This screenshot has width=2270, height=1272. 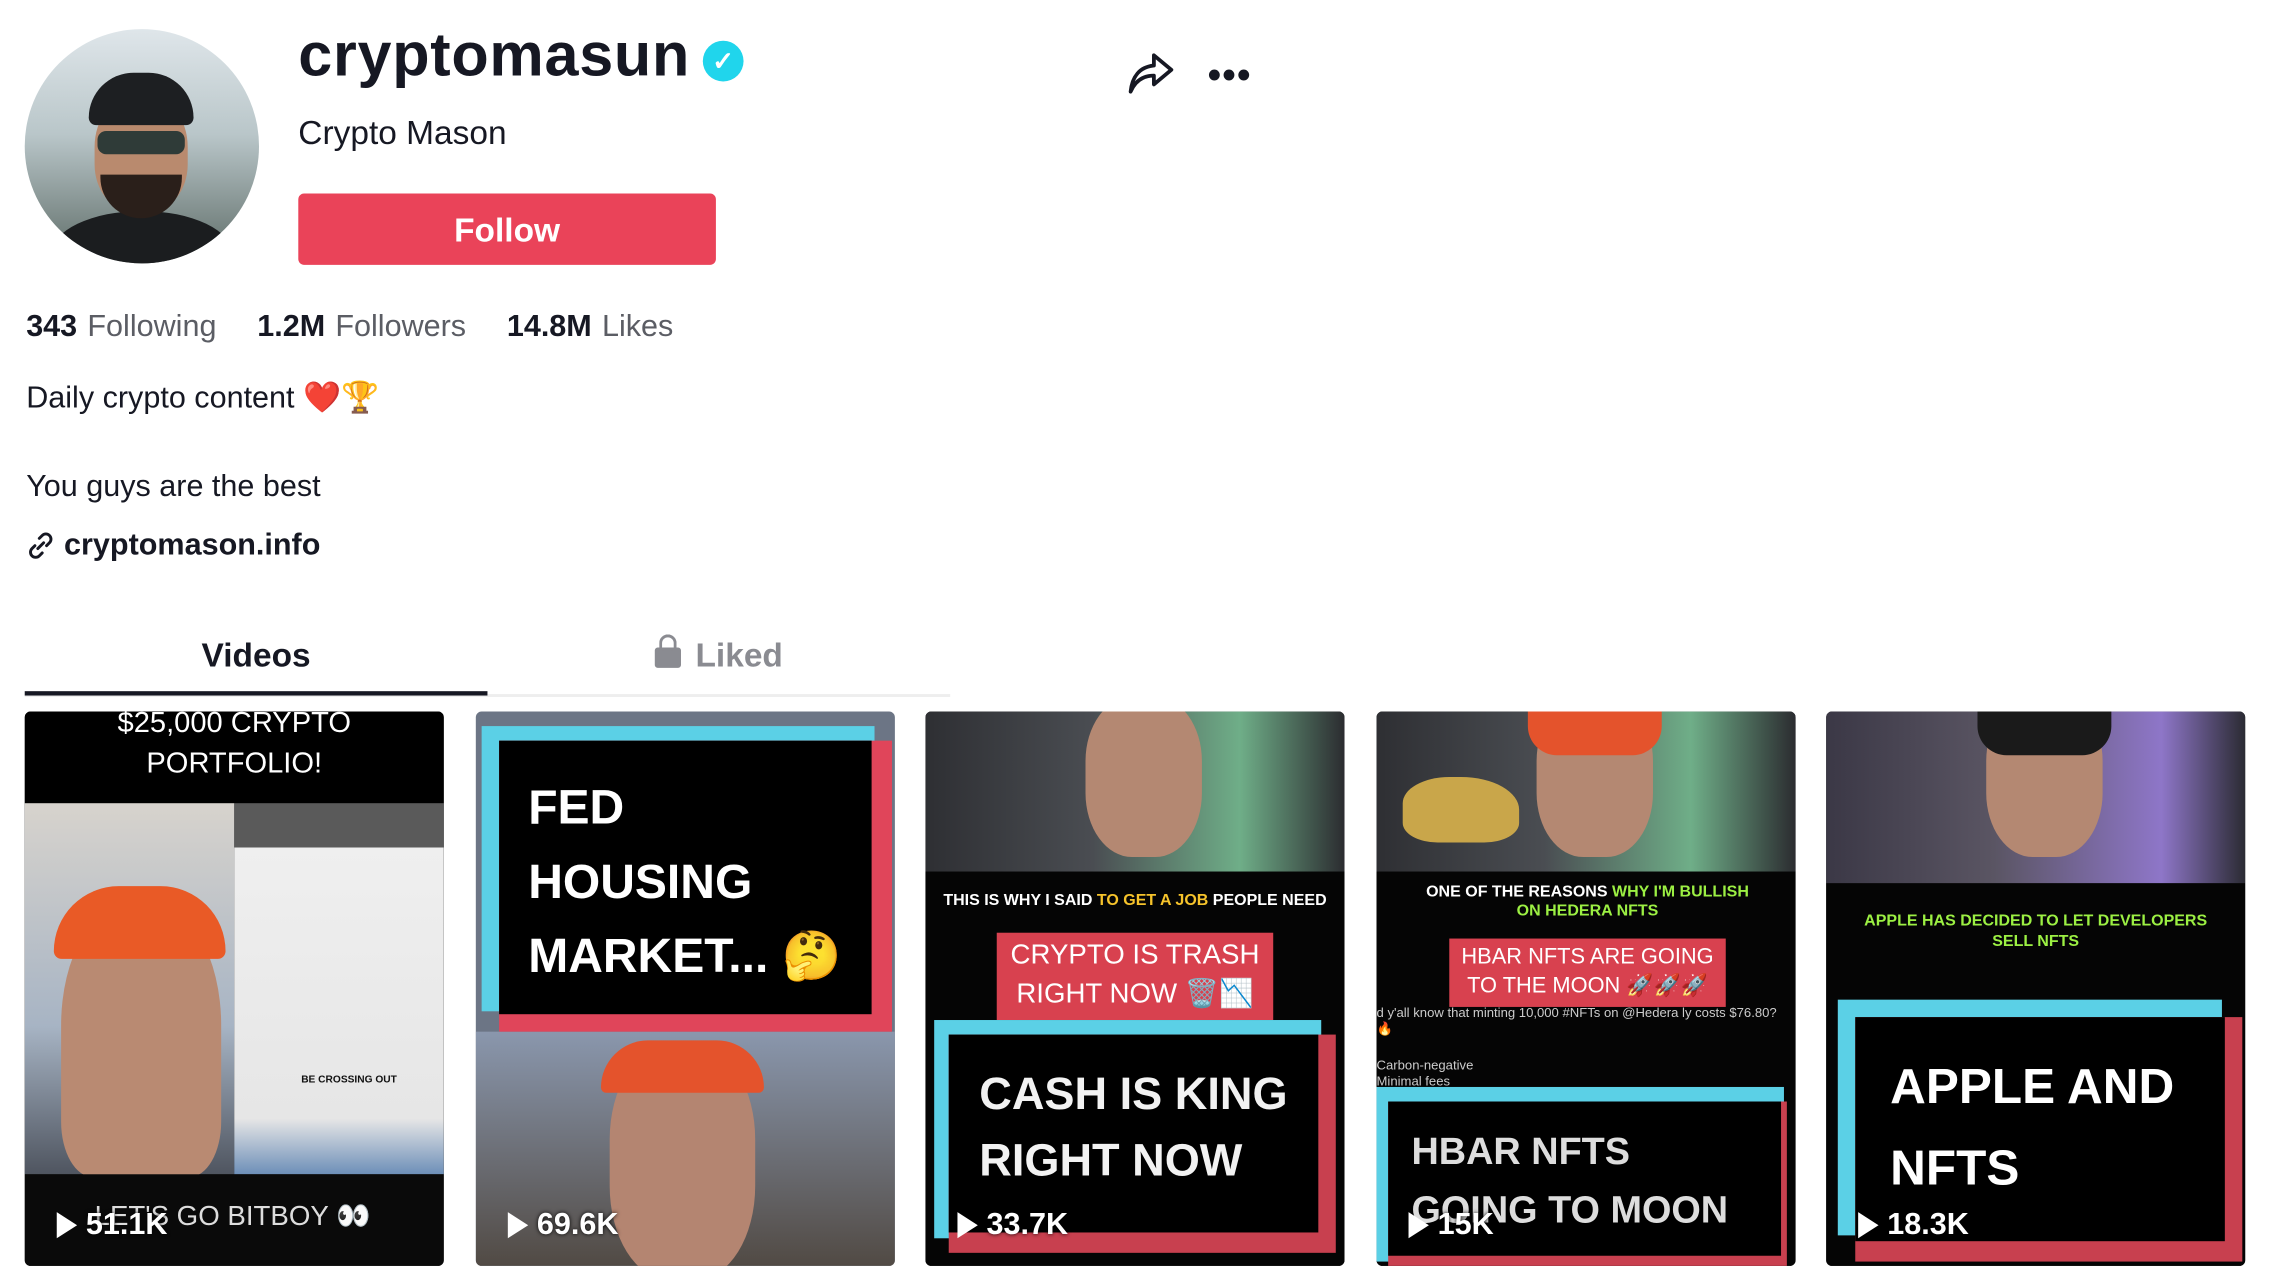 I want to click on view-count: 69.6K, so click(x=562, y=1225).